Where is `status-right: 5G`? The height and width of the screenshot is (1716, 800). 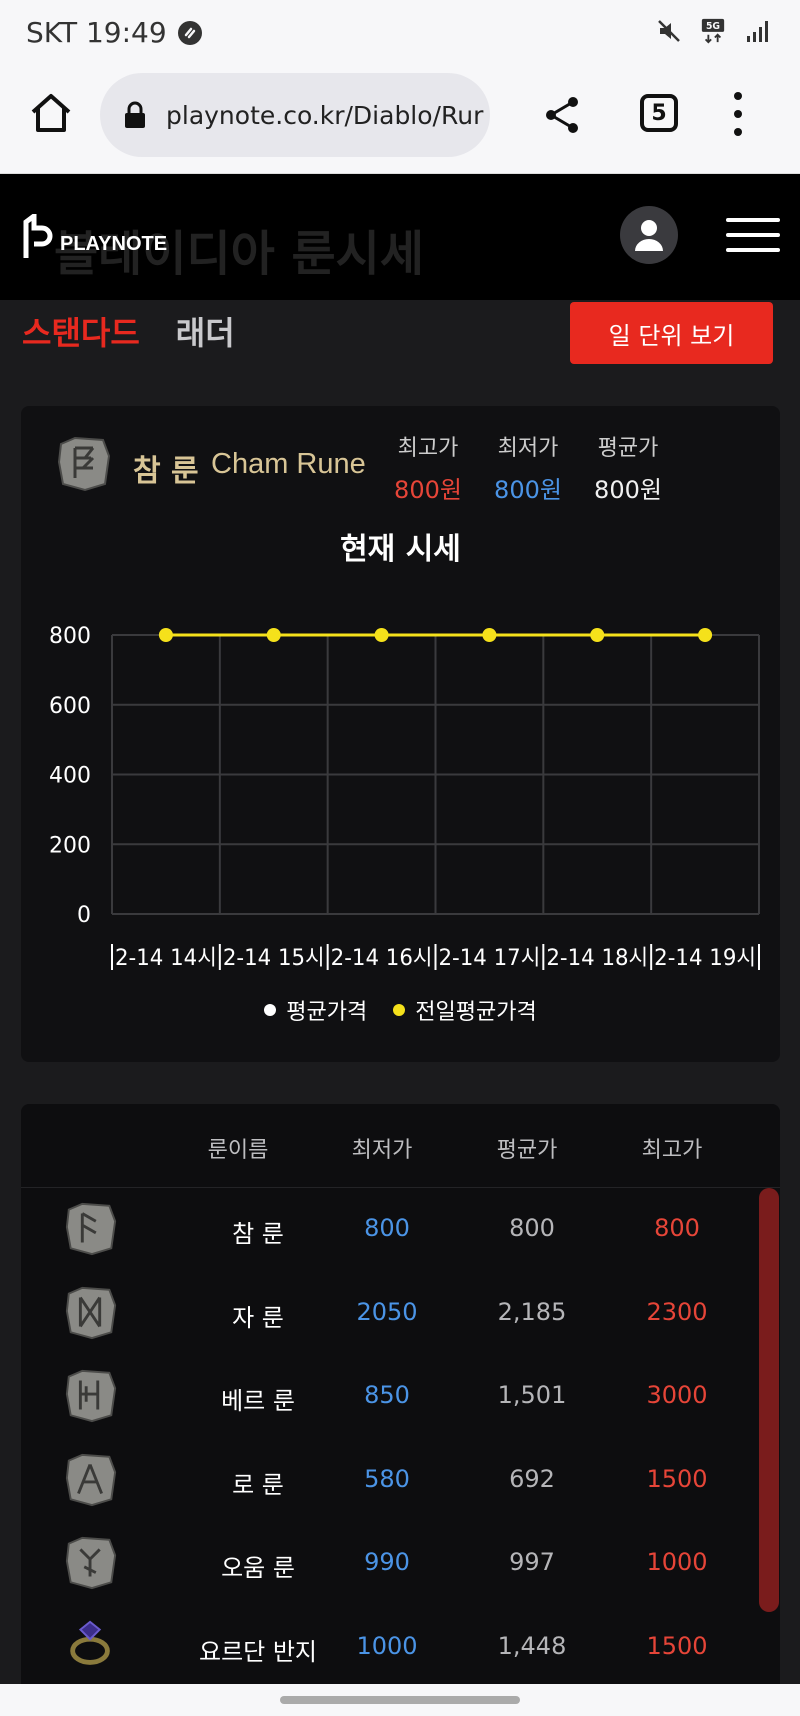 status-right: 5G is located at coordinates (713, 31).